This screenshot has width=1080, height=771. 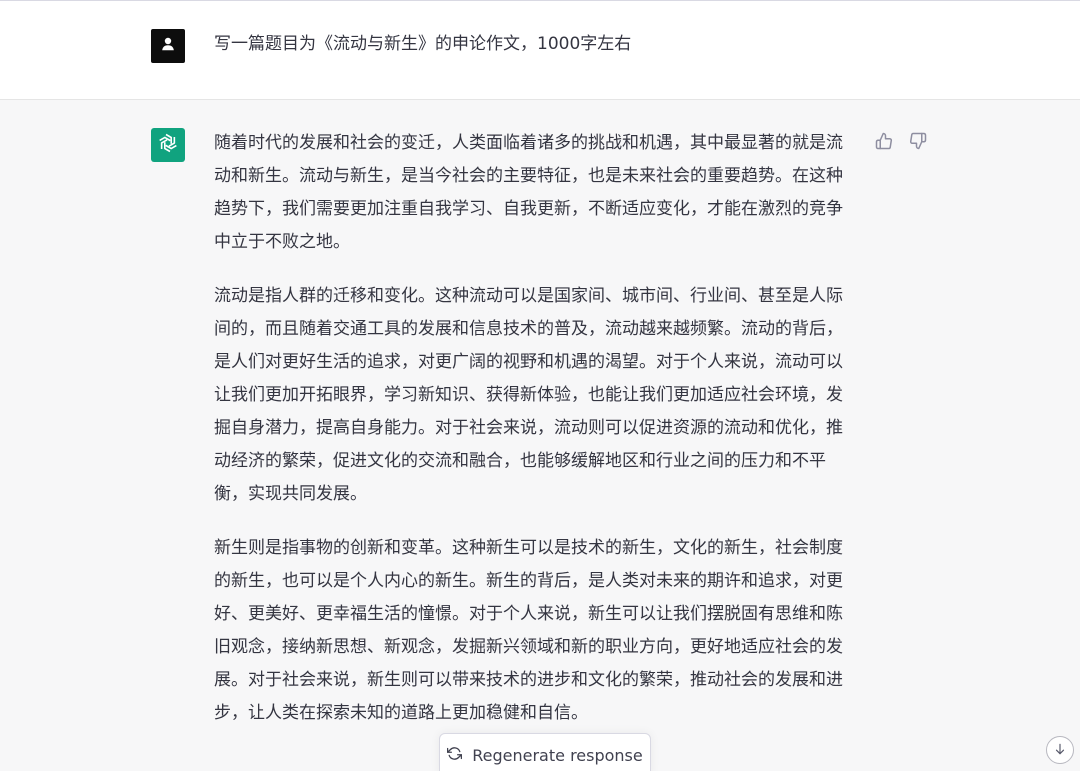 I want to click on assistant-avatar, so click(x=168, y=145).